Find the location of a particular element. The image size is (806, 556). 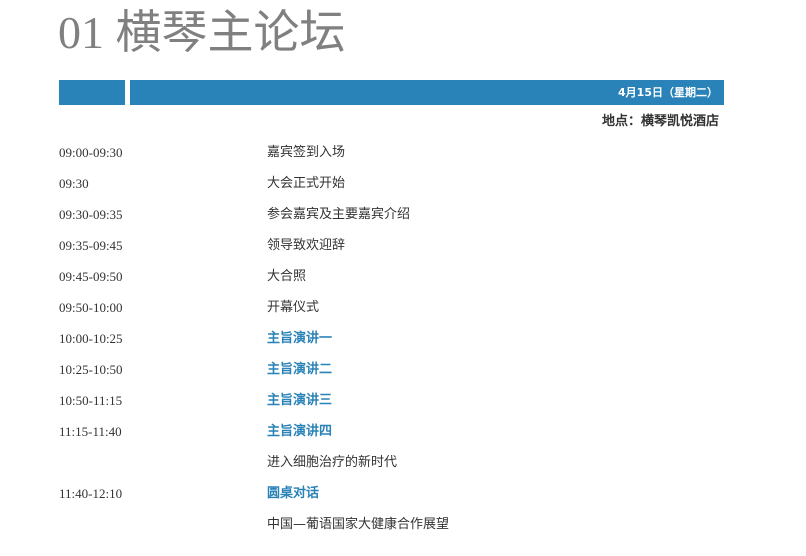

schedule-row: 10:50-11:15 主旨演讲三 is located at coordinates (391, 404).